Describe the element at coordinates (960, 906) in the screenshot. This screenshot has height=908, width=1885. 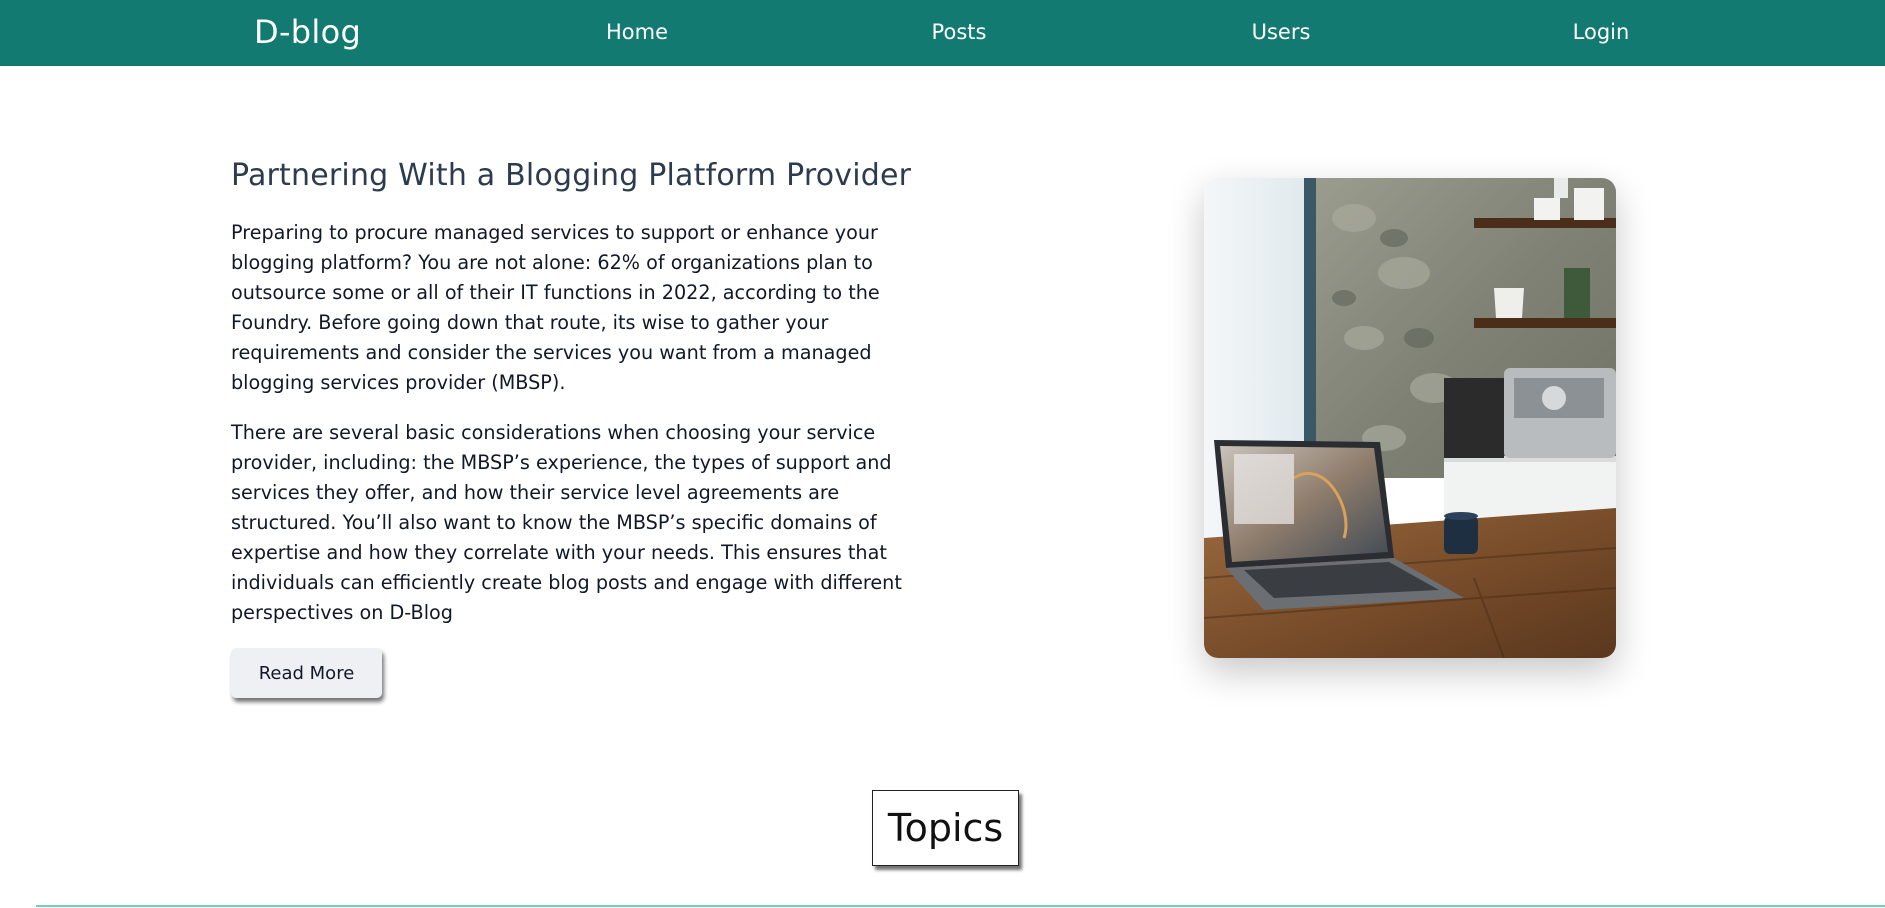
I see `section-divider` at that location.